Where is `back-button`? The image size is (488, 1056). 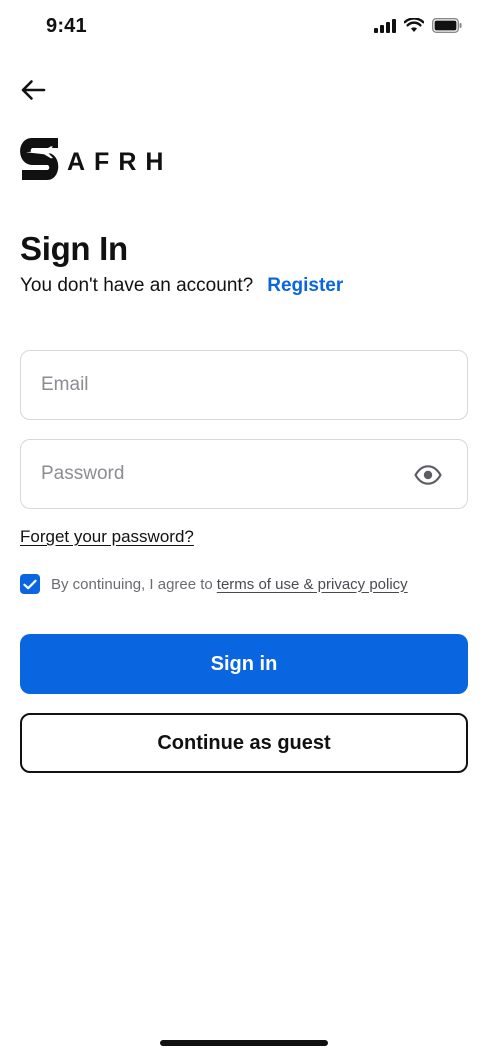 back-button is located at coordinates (33, 90).